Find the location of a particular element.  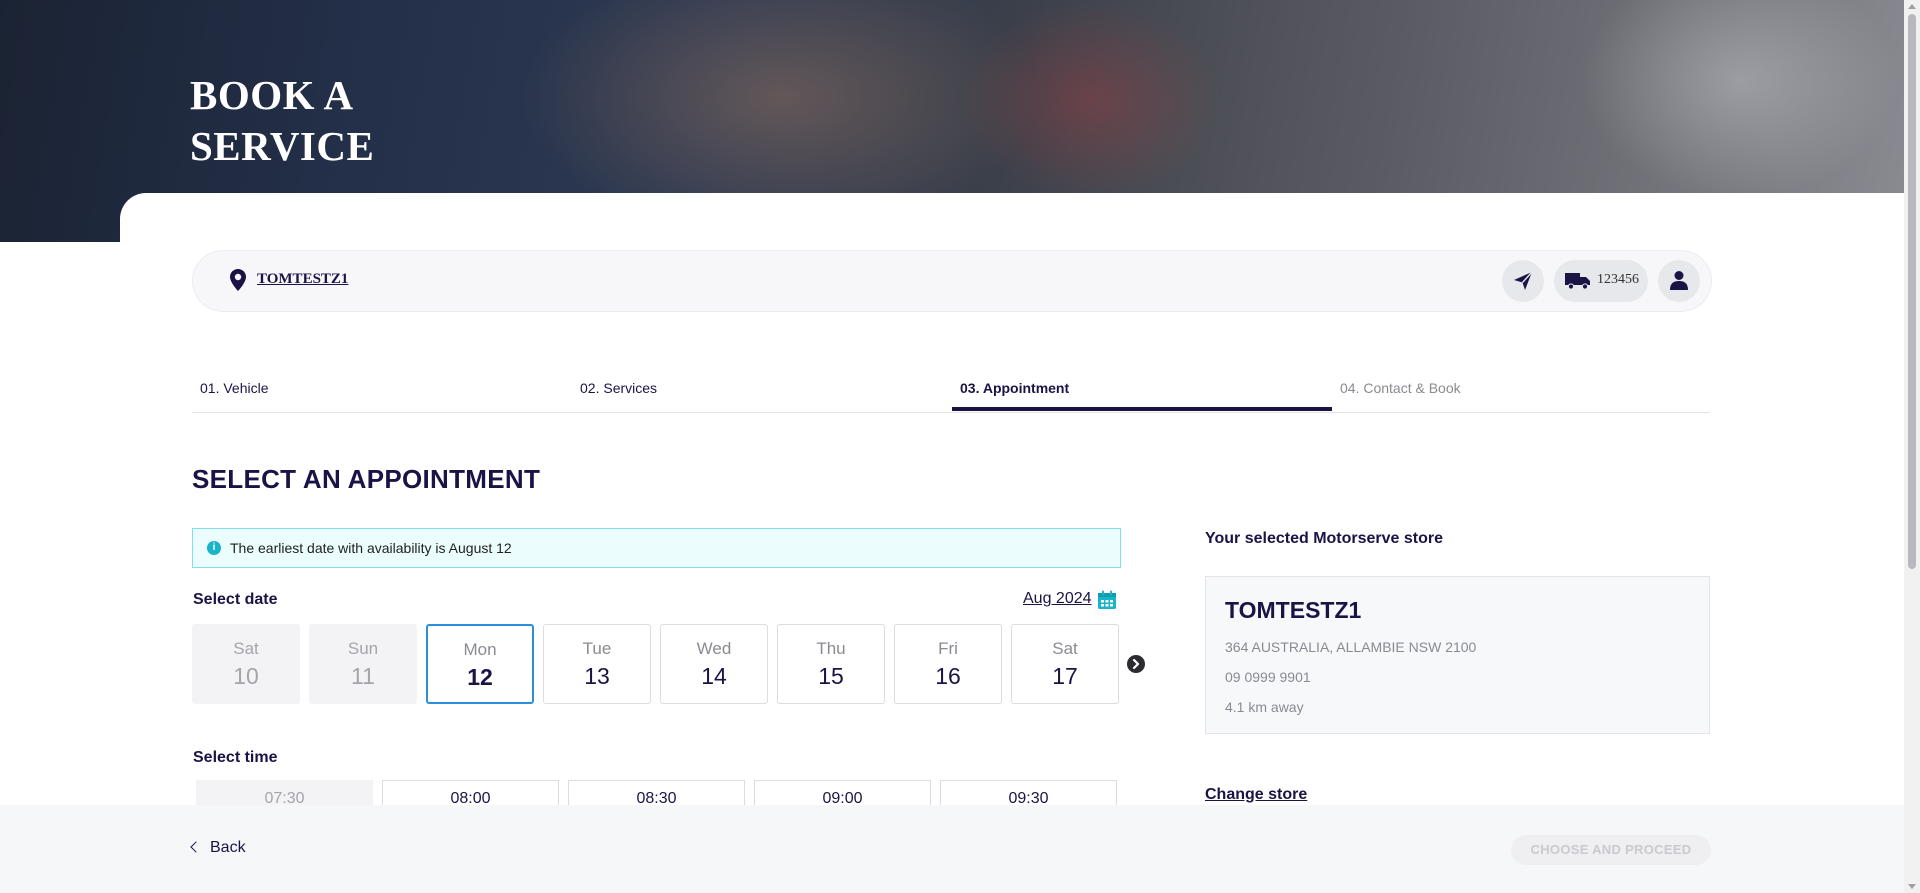

date-option: Sun 11 is located at coordinates (363, 664).